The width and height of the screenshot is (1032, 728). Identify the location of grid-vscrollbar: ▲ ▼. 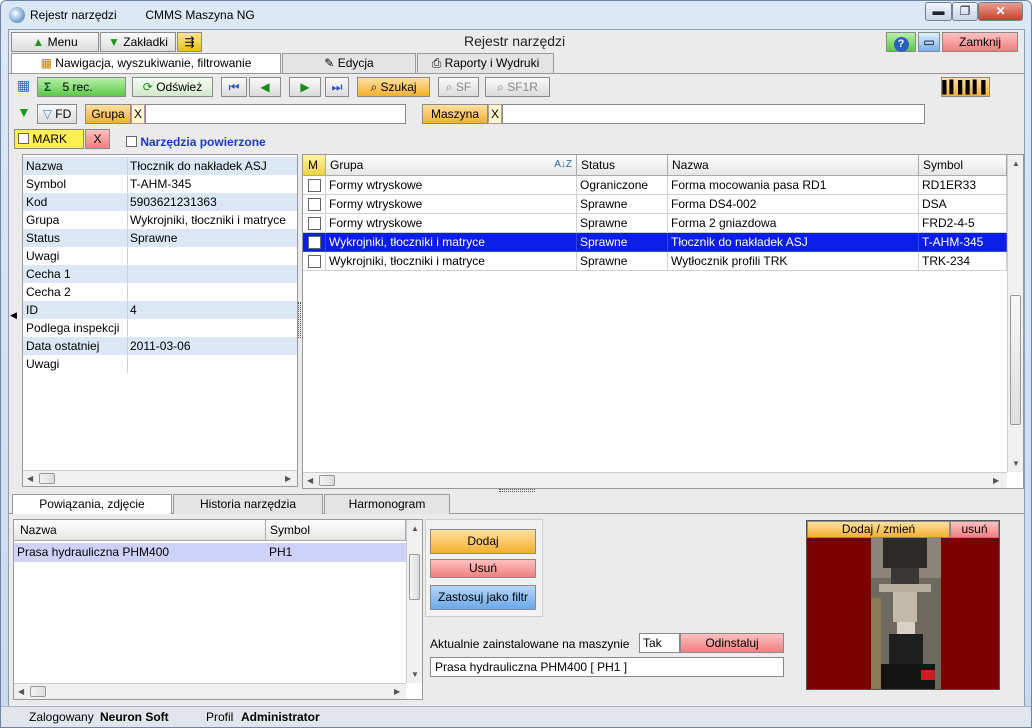
(1015, 313).